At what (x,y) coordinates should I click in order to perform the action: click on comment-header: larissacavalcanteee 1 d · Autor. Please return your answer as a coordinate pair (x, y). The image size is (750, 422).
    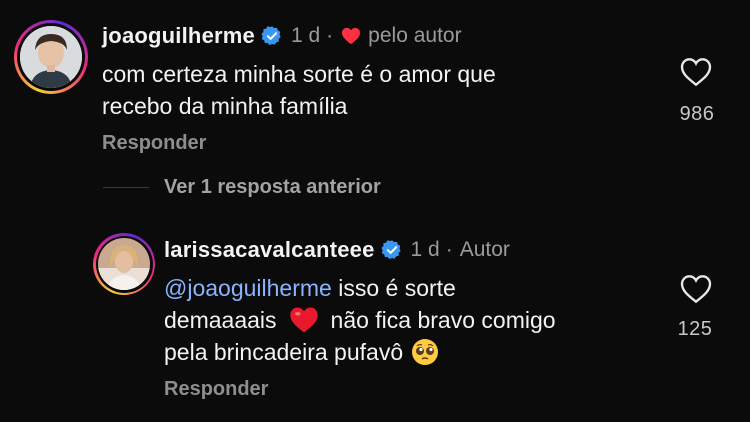
    Looking at the image, I should click on (337, 250).